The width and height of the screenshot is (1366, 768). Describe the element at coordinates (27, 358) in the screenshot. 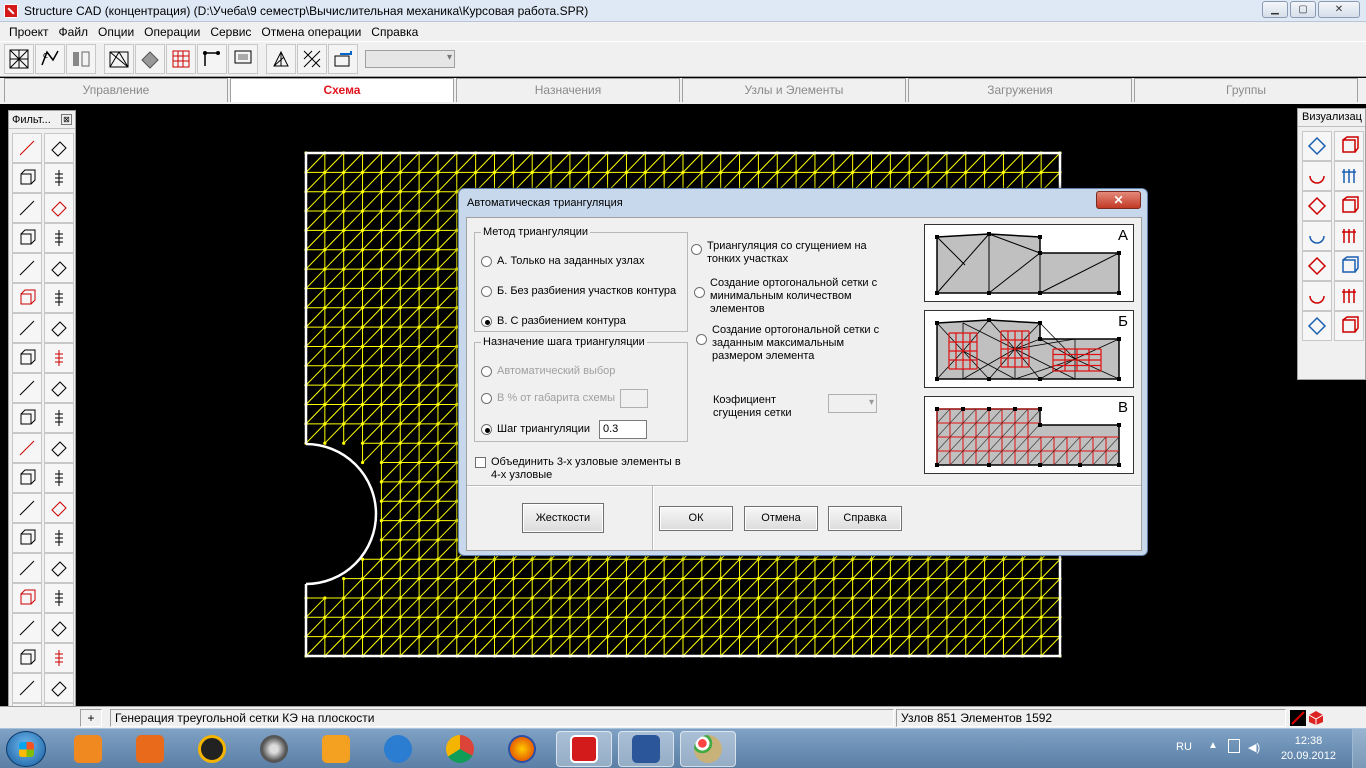

I see `filter-tool-beam-split-button` at that location.